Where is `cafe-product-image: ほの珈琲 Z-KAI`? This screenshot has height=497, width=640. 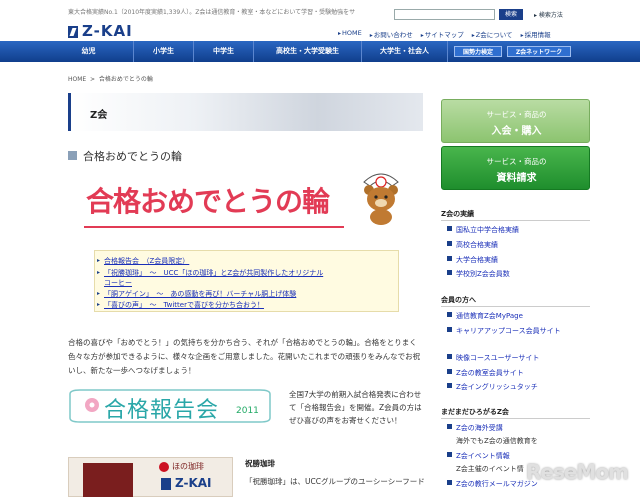 cafe-product-image: ほの珈琲 Z-KAI is located at coordinates (150, 477).